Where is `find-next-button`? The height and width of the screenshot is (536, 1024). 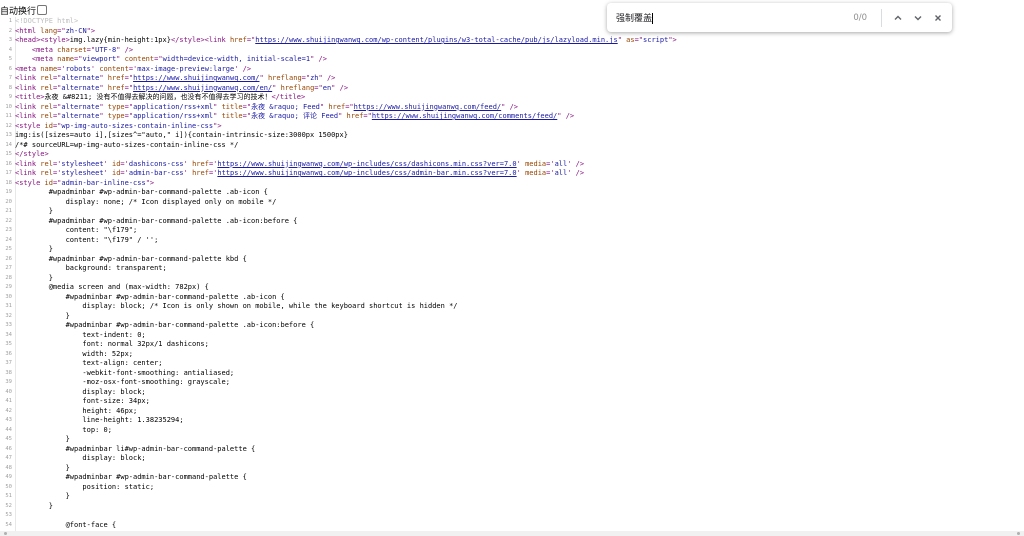 find-next-button is located at coordinates (918, 18).